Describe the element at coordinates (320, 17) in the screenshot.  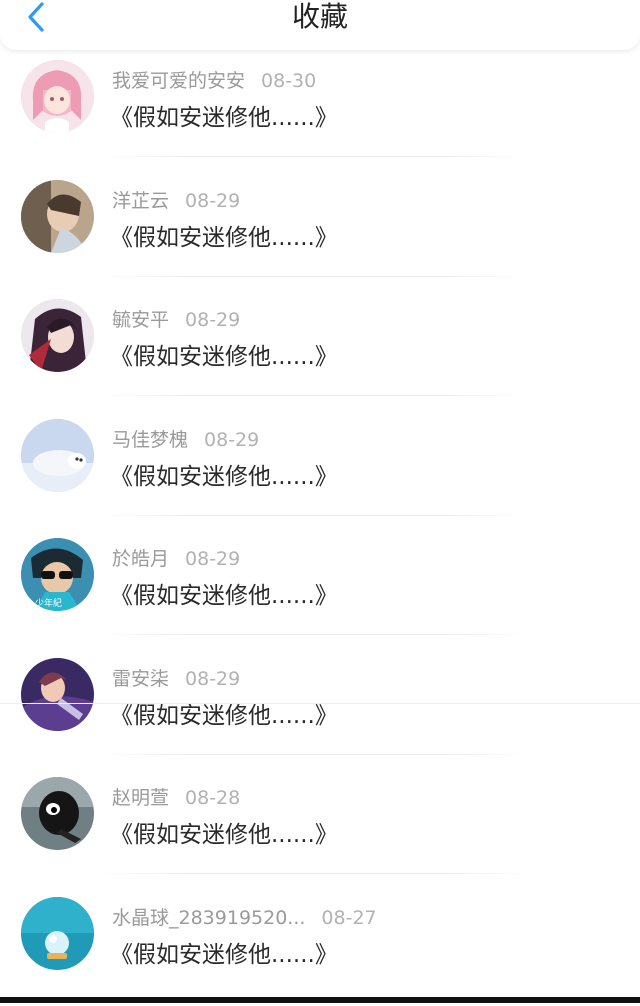
I see `page-title: 收藏` at that location.